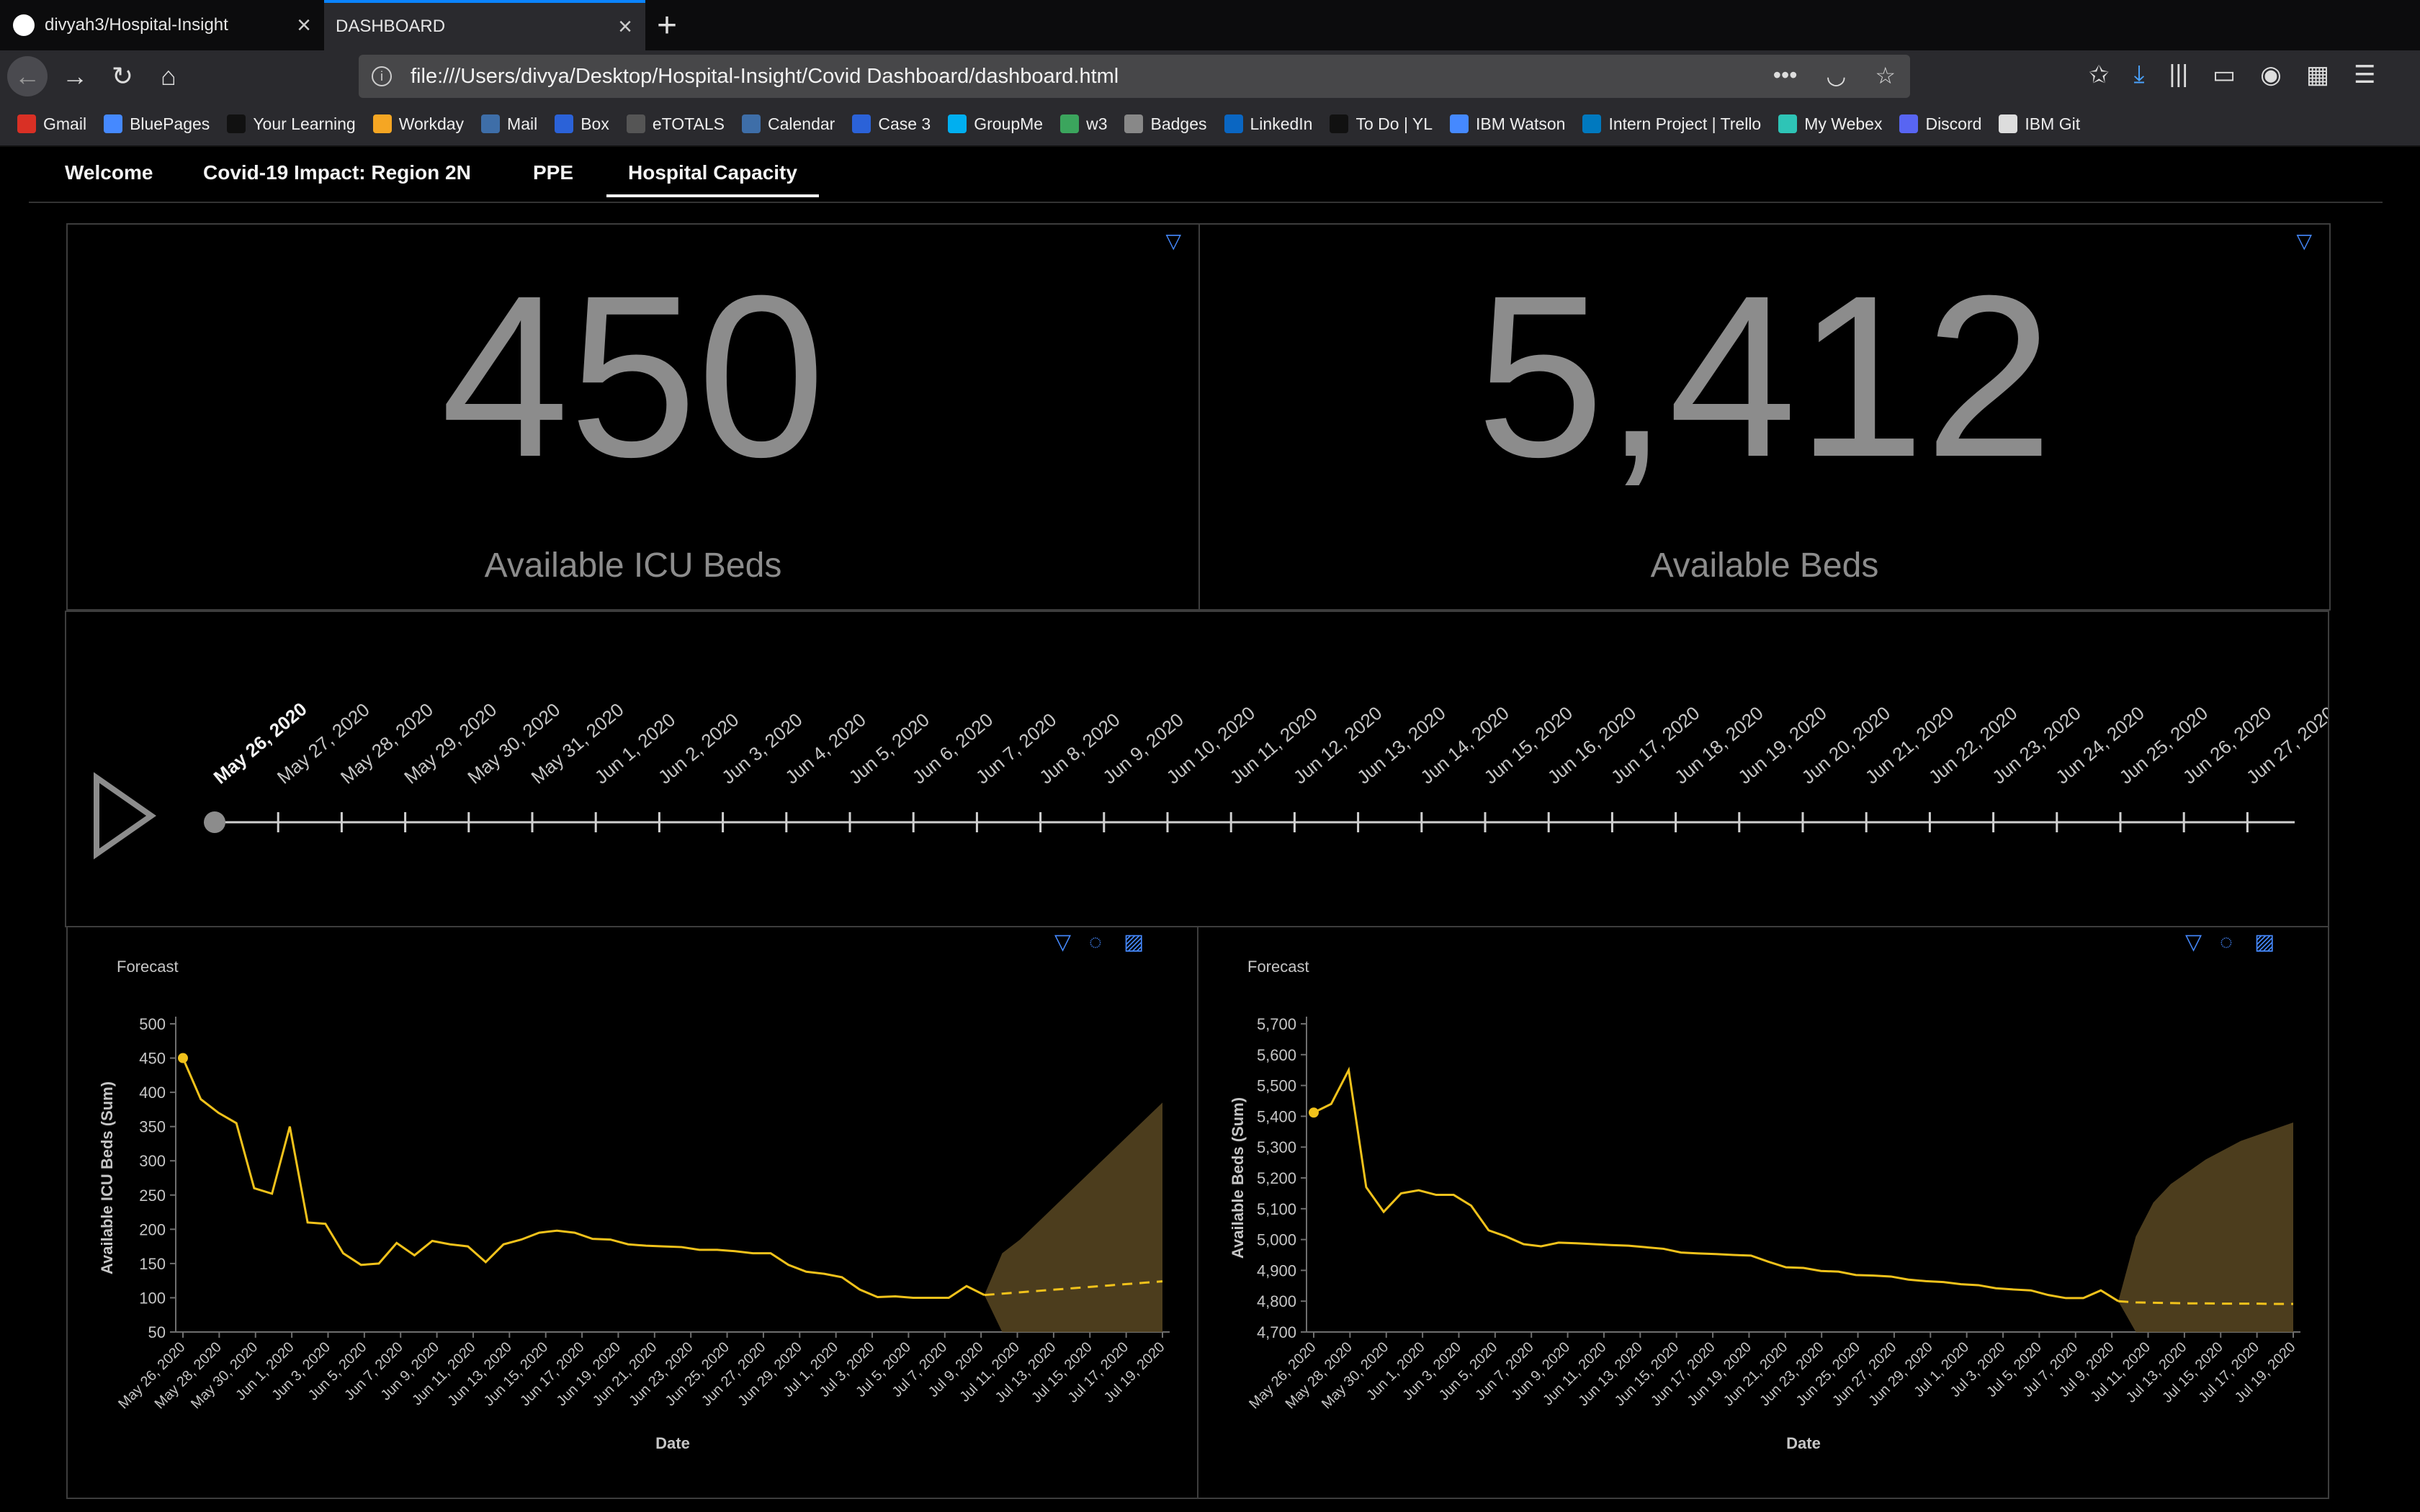 The height and width of the screenshot is (1512, 2420). Describe the element at coordinates (1276, 1147) in the screenshot. I see `y-tick-label: 5,300` at that location.